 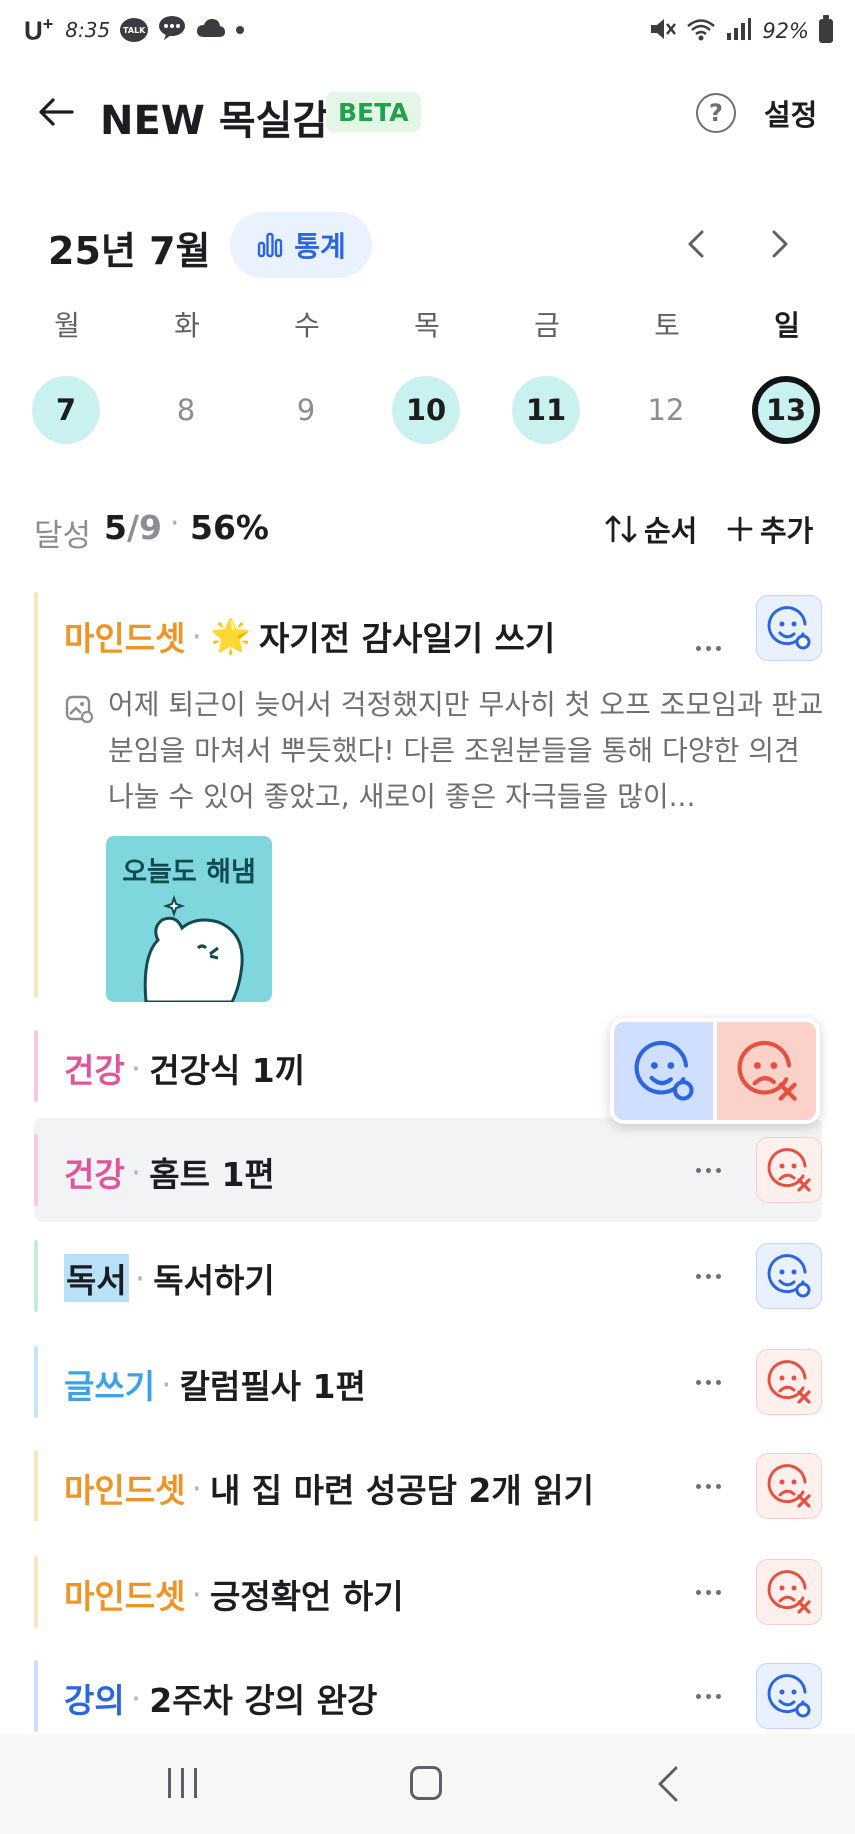 What do you see at coordinates (427, 31) in the screenshot?
I see `status-bar: U+ 8:35 TALK 92%` at bounding box center [427, 31].